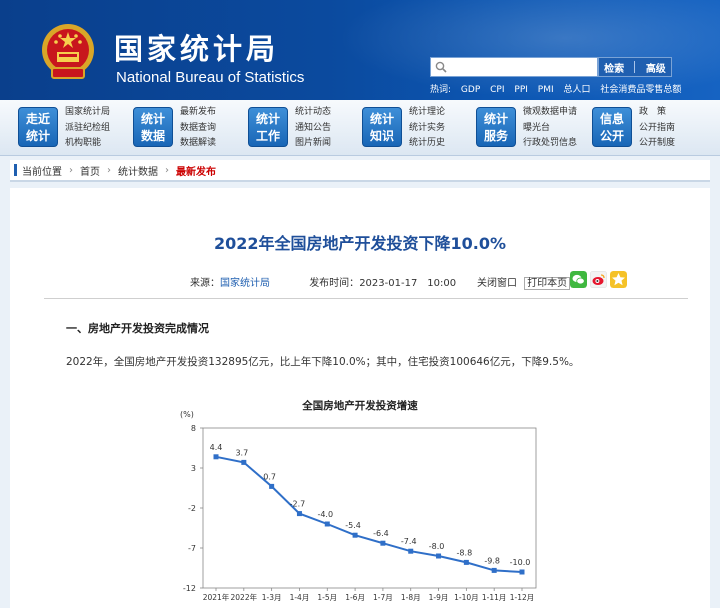 Image resolution: width=720 pixels, height=608 pixels. I want to click on x-tick-label: 1-9月, so click(439, 597).